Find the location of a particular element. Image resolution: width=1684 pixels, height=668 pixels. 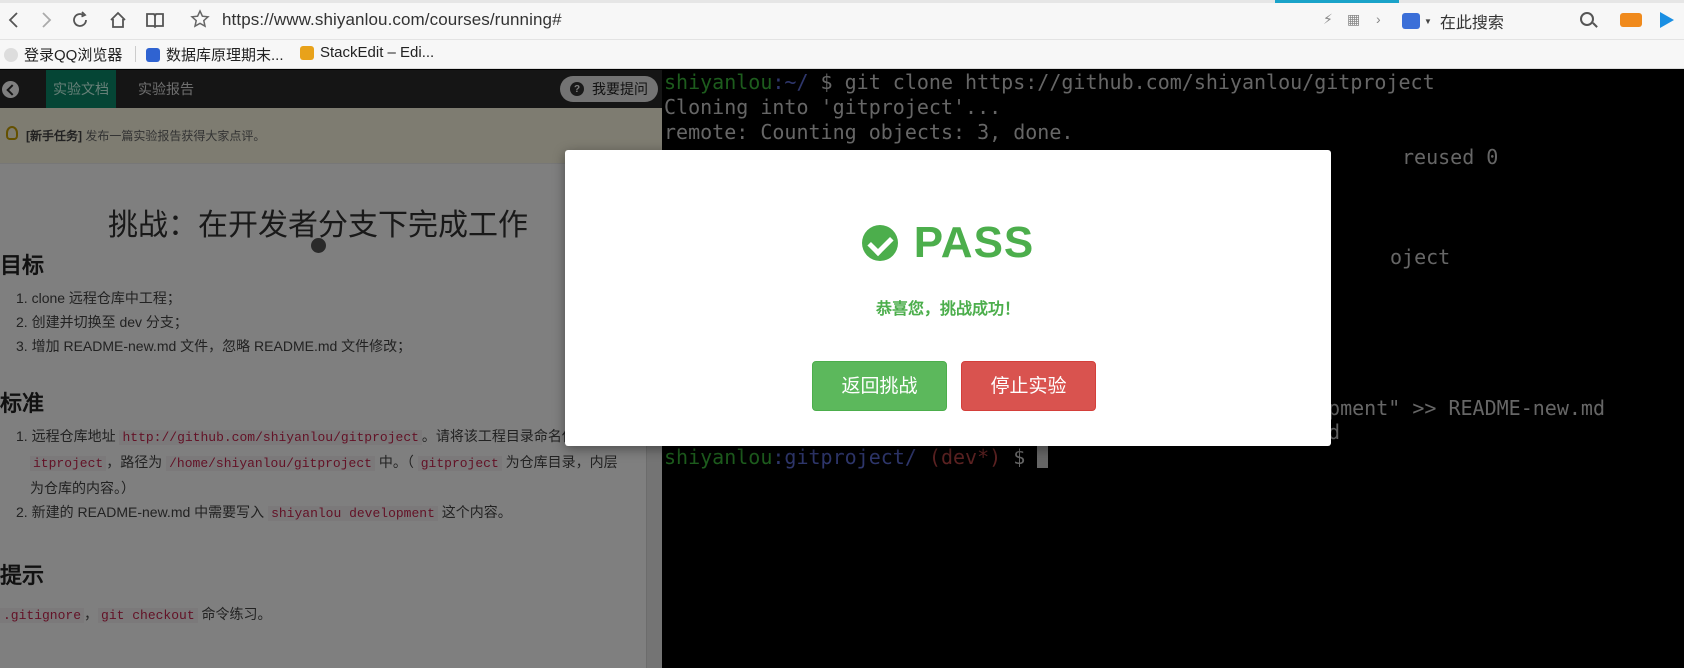

play-icon is located at coordinates (1667, 20).